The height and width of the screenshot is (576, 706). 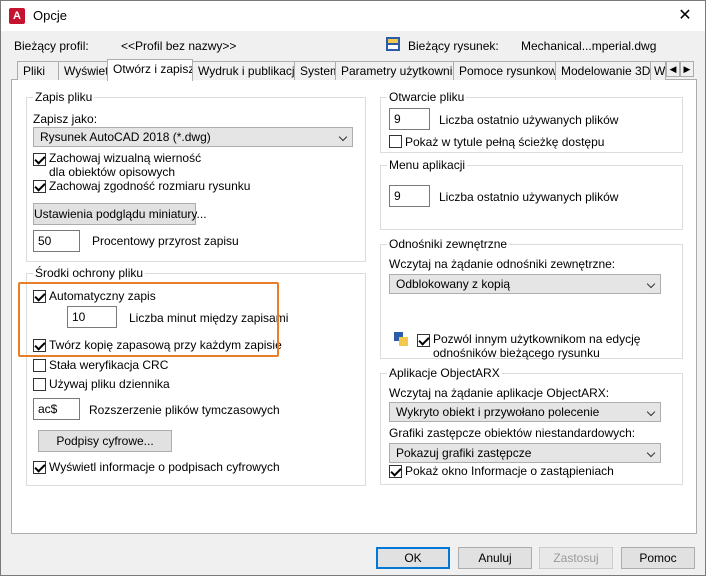 What do you see at coordinates (209, 318) in the screenshot?
I see `autosave-minutes-label: Liczba minut między zapisami` at bounding box center [209, 318].